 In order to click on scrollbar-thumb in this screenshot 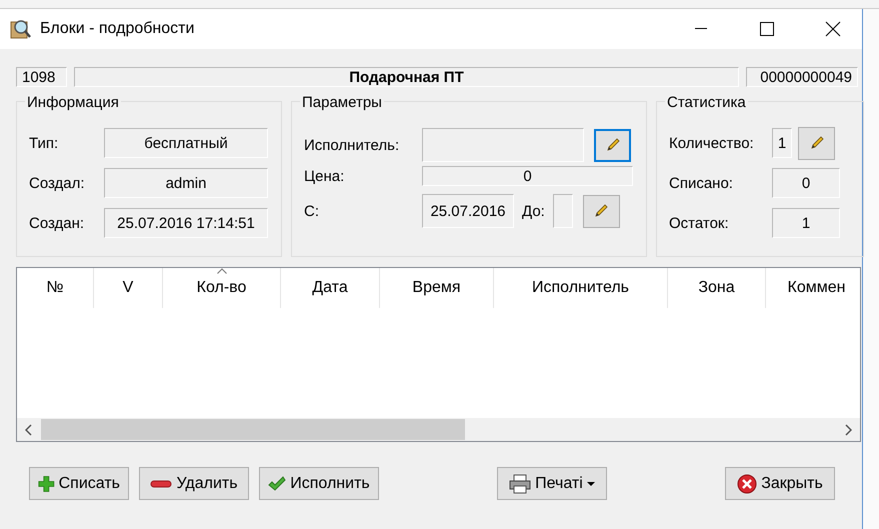, I will do `click(253, 429)`.